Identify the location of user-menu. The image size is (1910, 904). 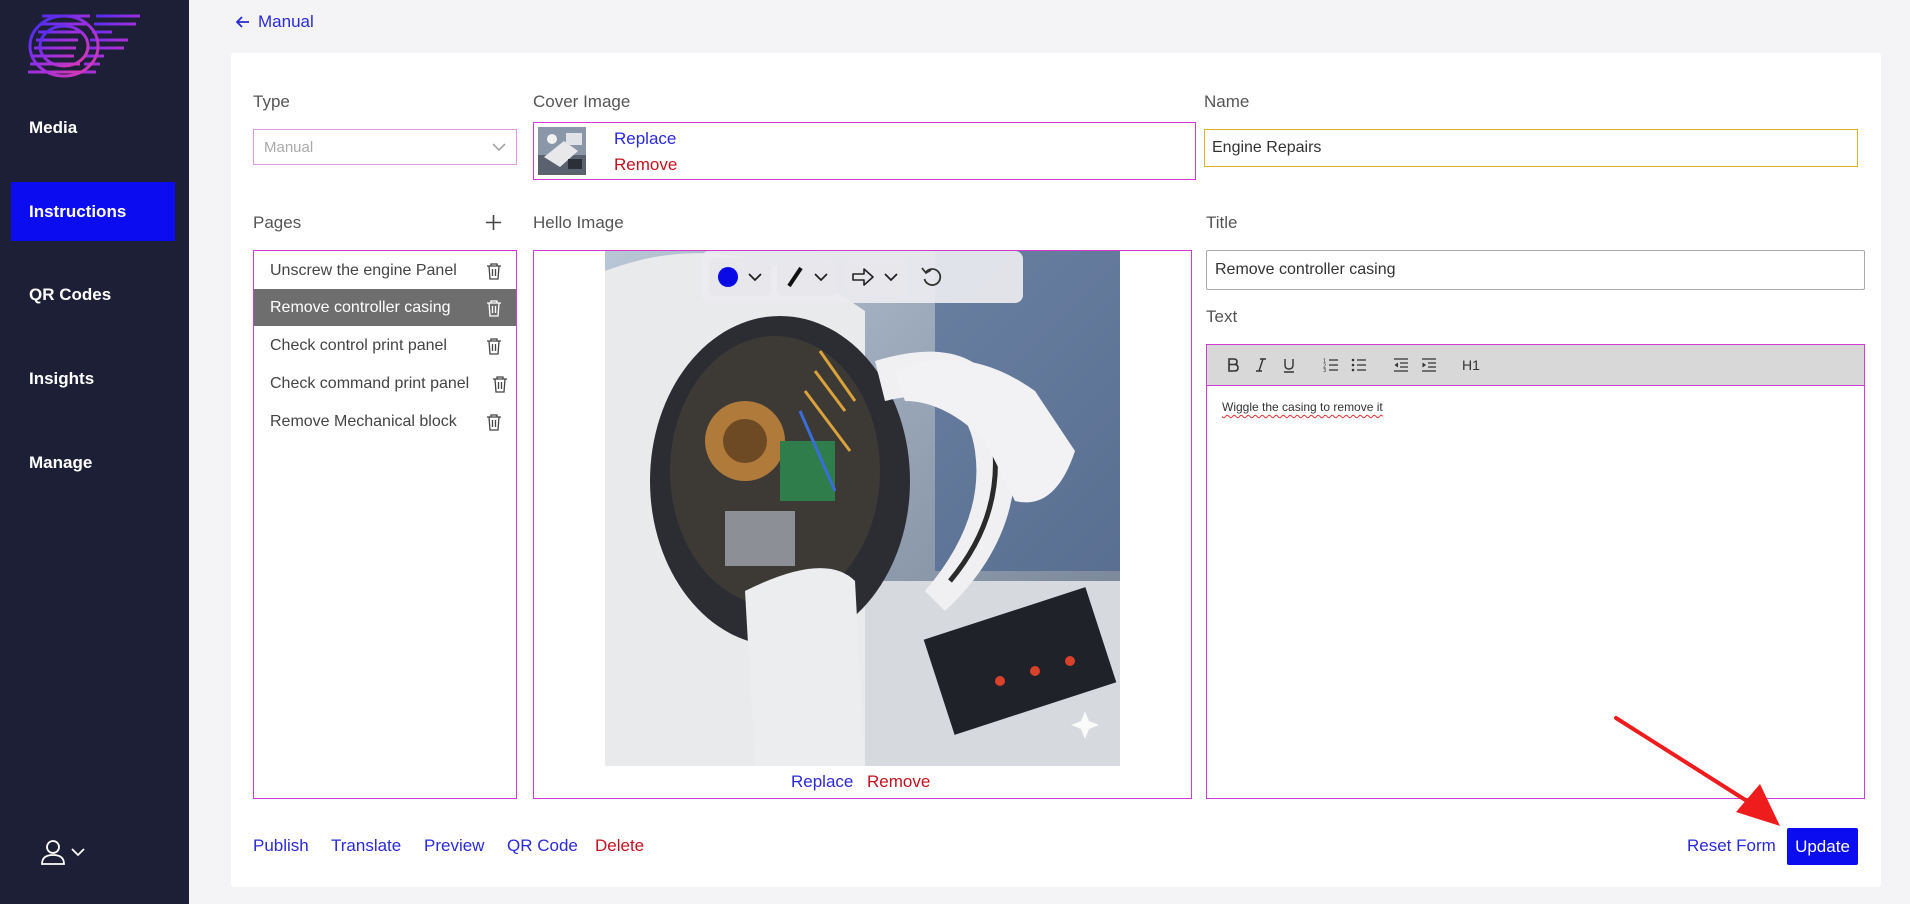
(68, 852).